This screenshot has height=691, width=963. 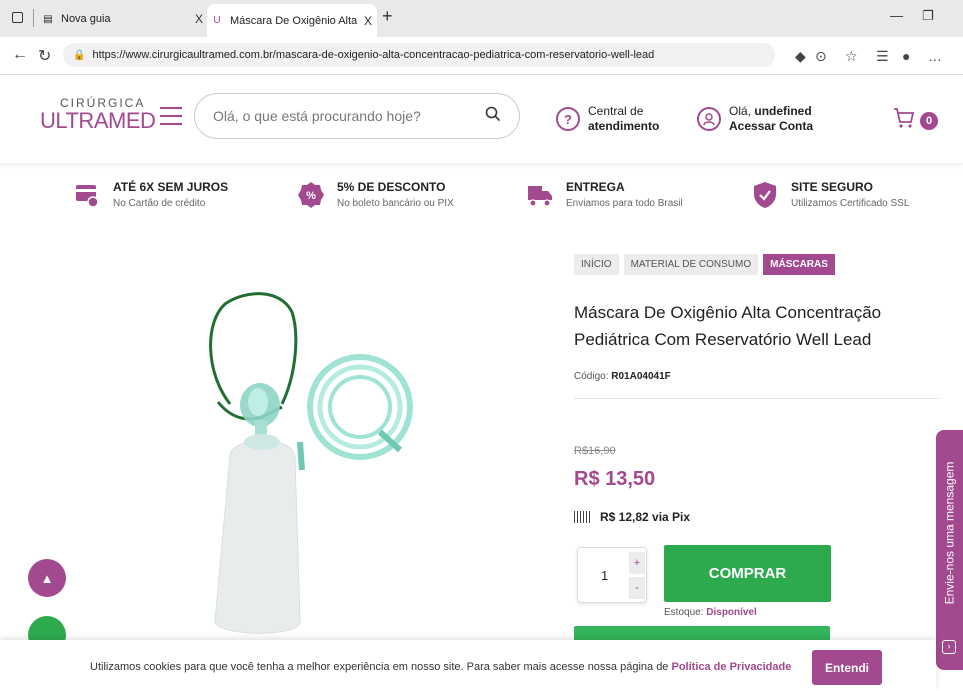 I want to click on shield-icon, so click(x=765, y=195).